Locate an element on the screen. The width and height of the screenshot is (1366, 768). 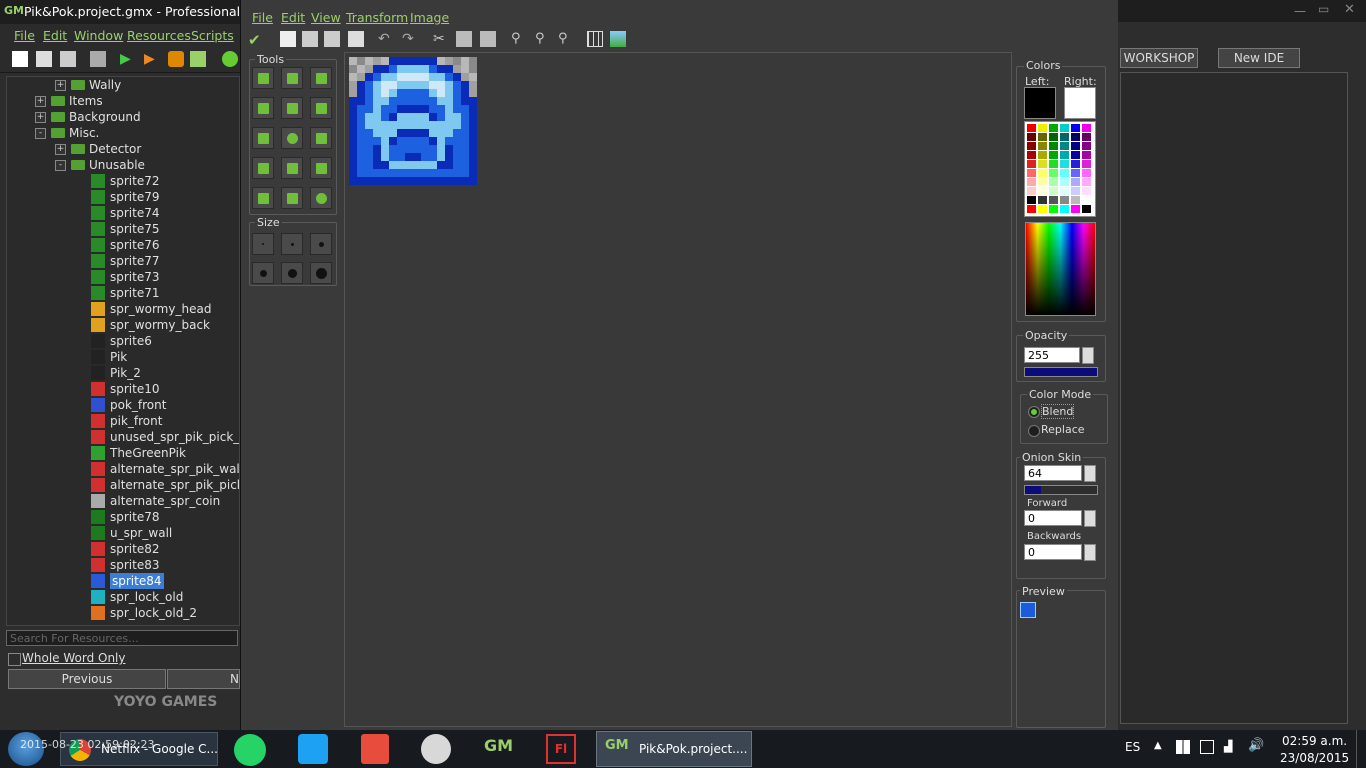
select-rect-tool-icon is located at coordinates (263, 168).